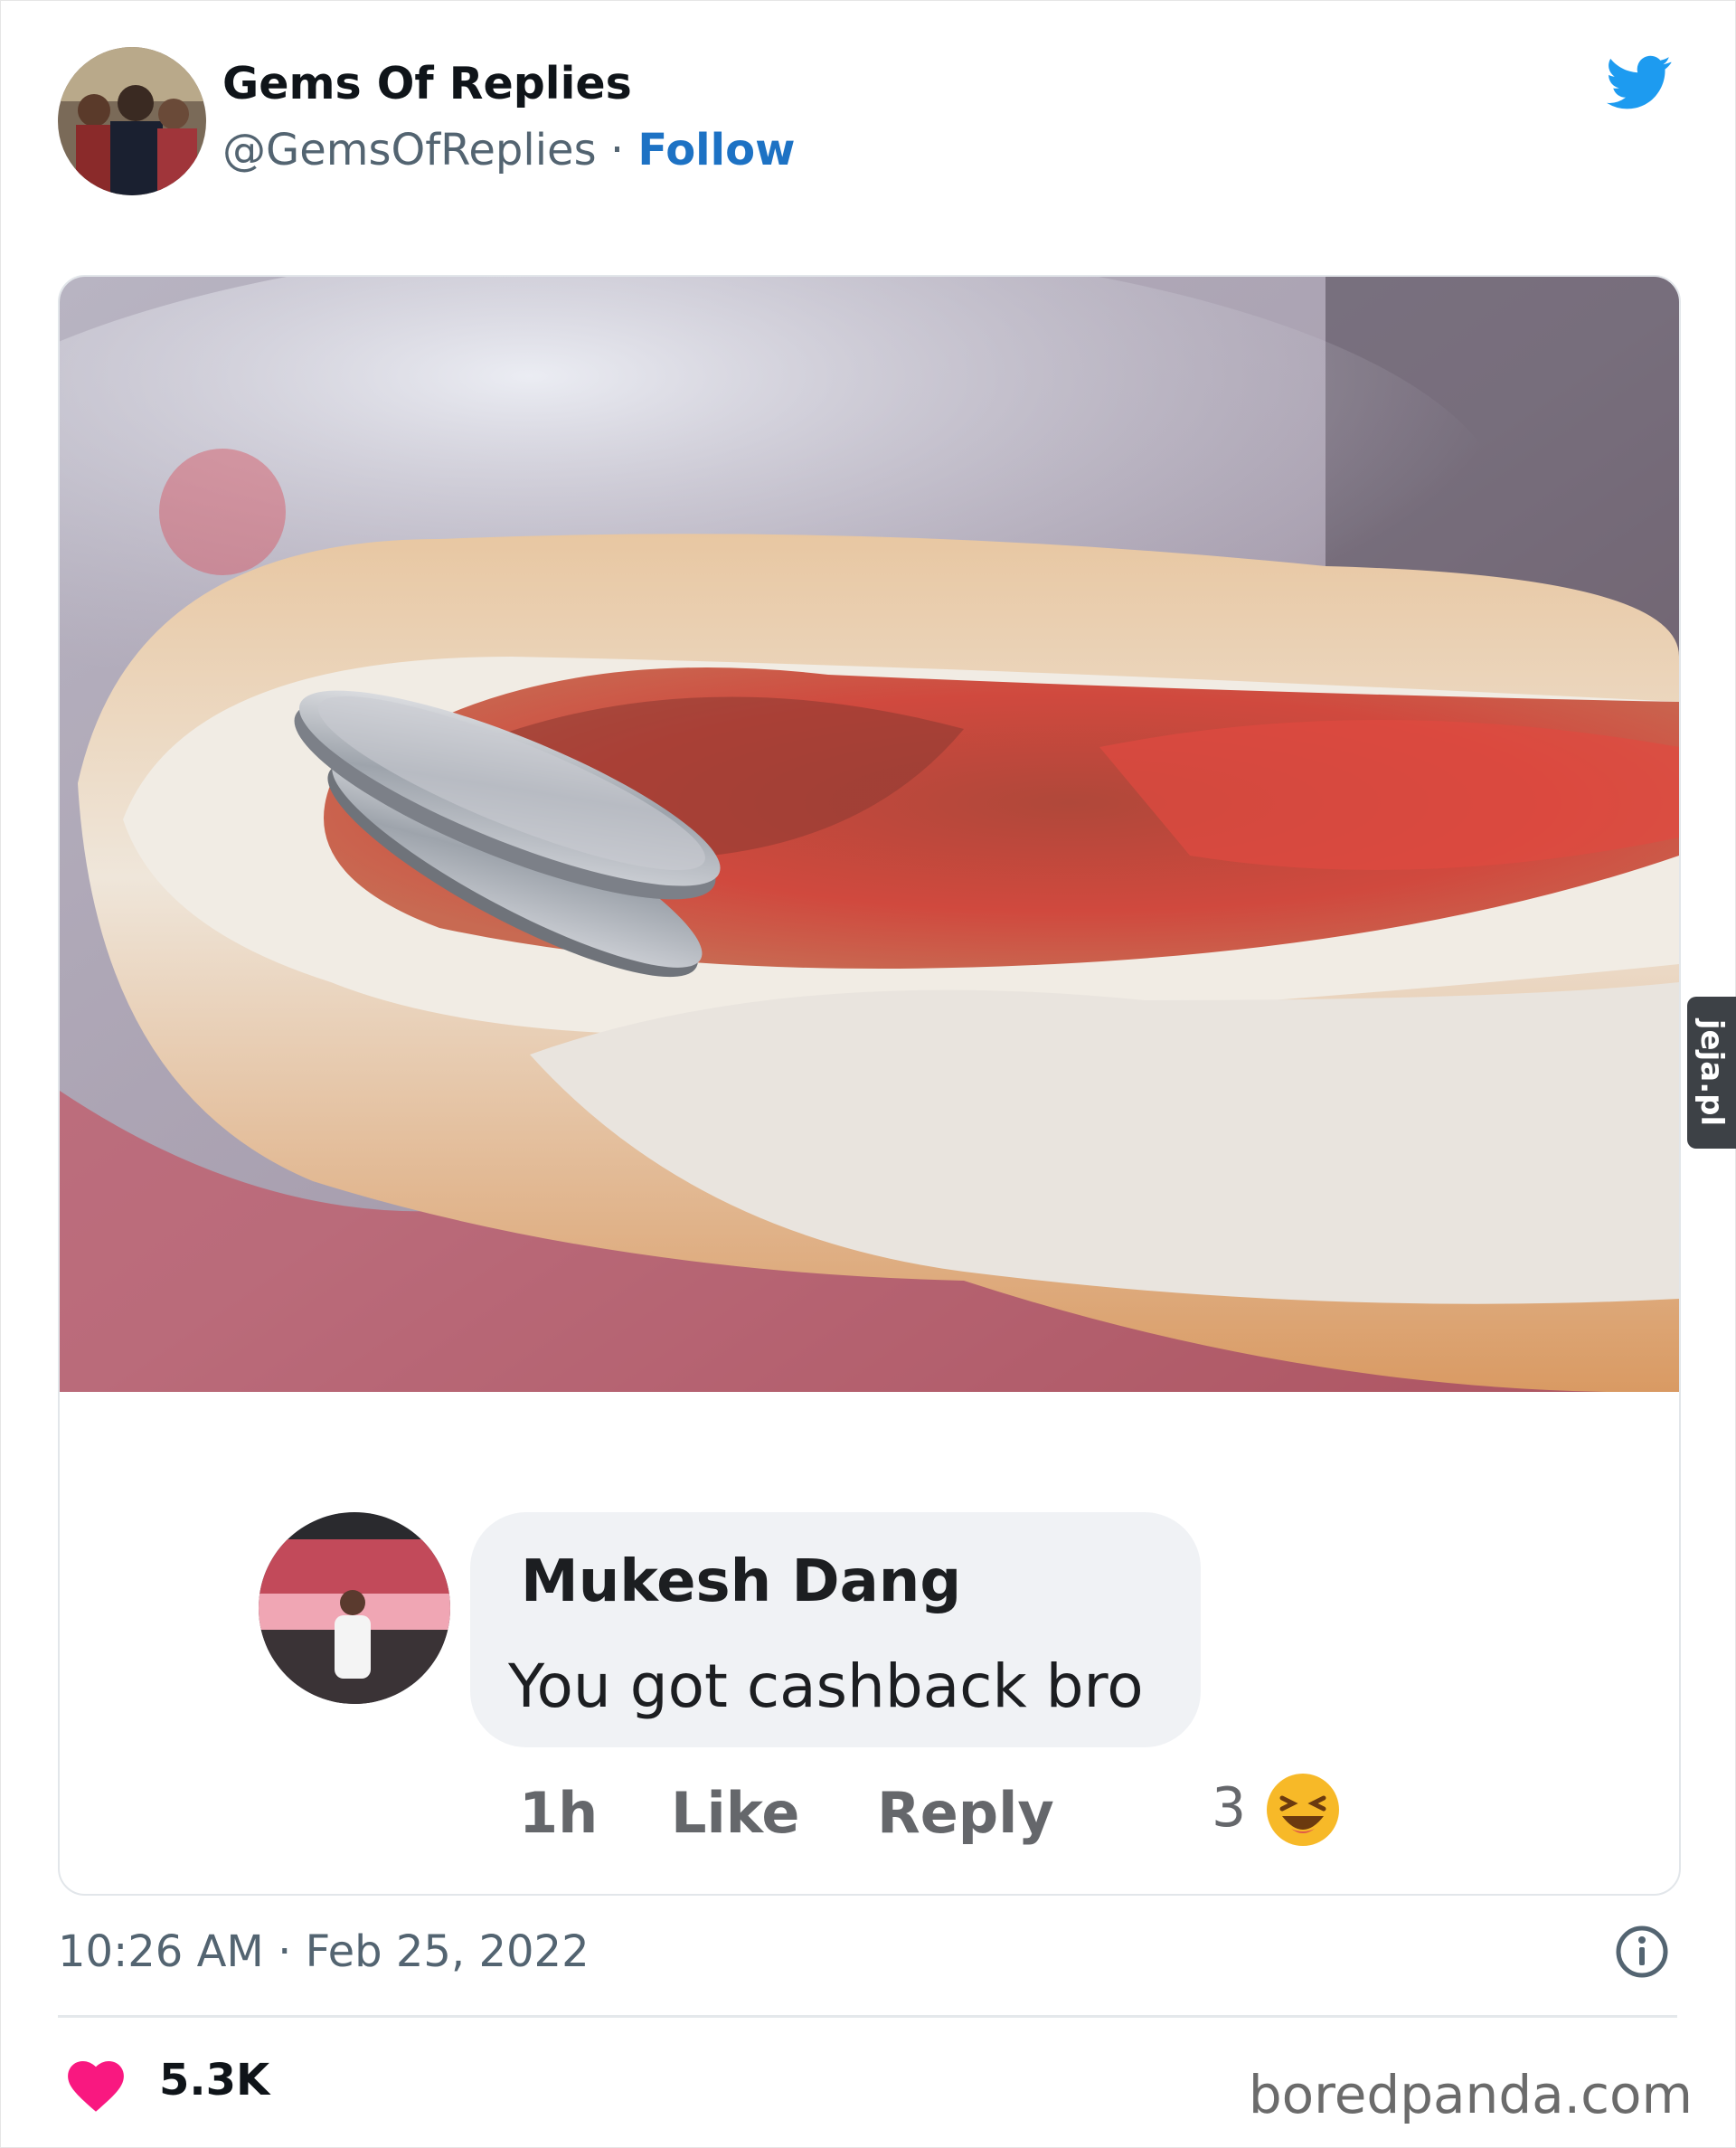  What do you see at coordinates (1642, 1952) in the screenshot?
I see `info-icon` at bounding box center [1642, 1952].